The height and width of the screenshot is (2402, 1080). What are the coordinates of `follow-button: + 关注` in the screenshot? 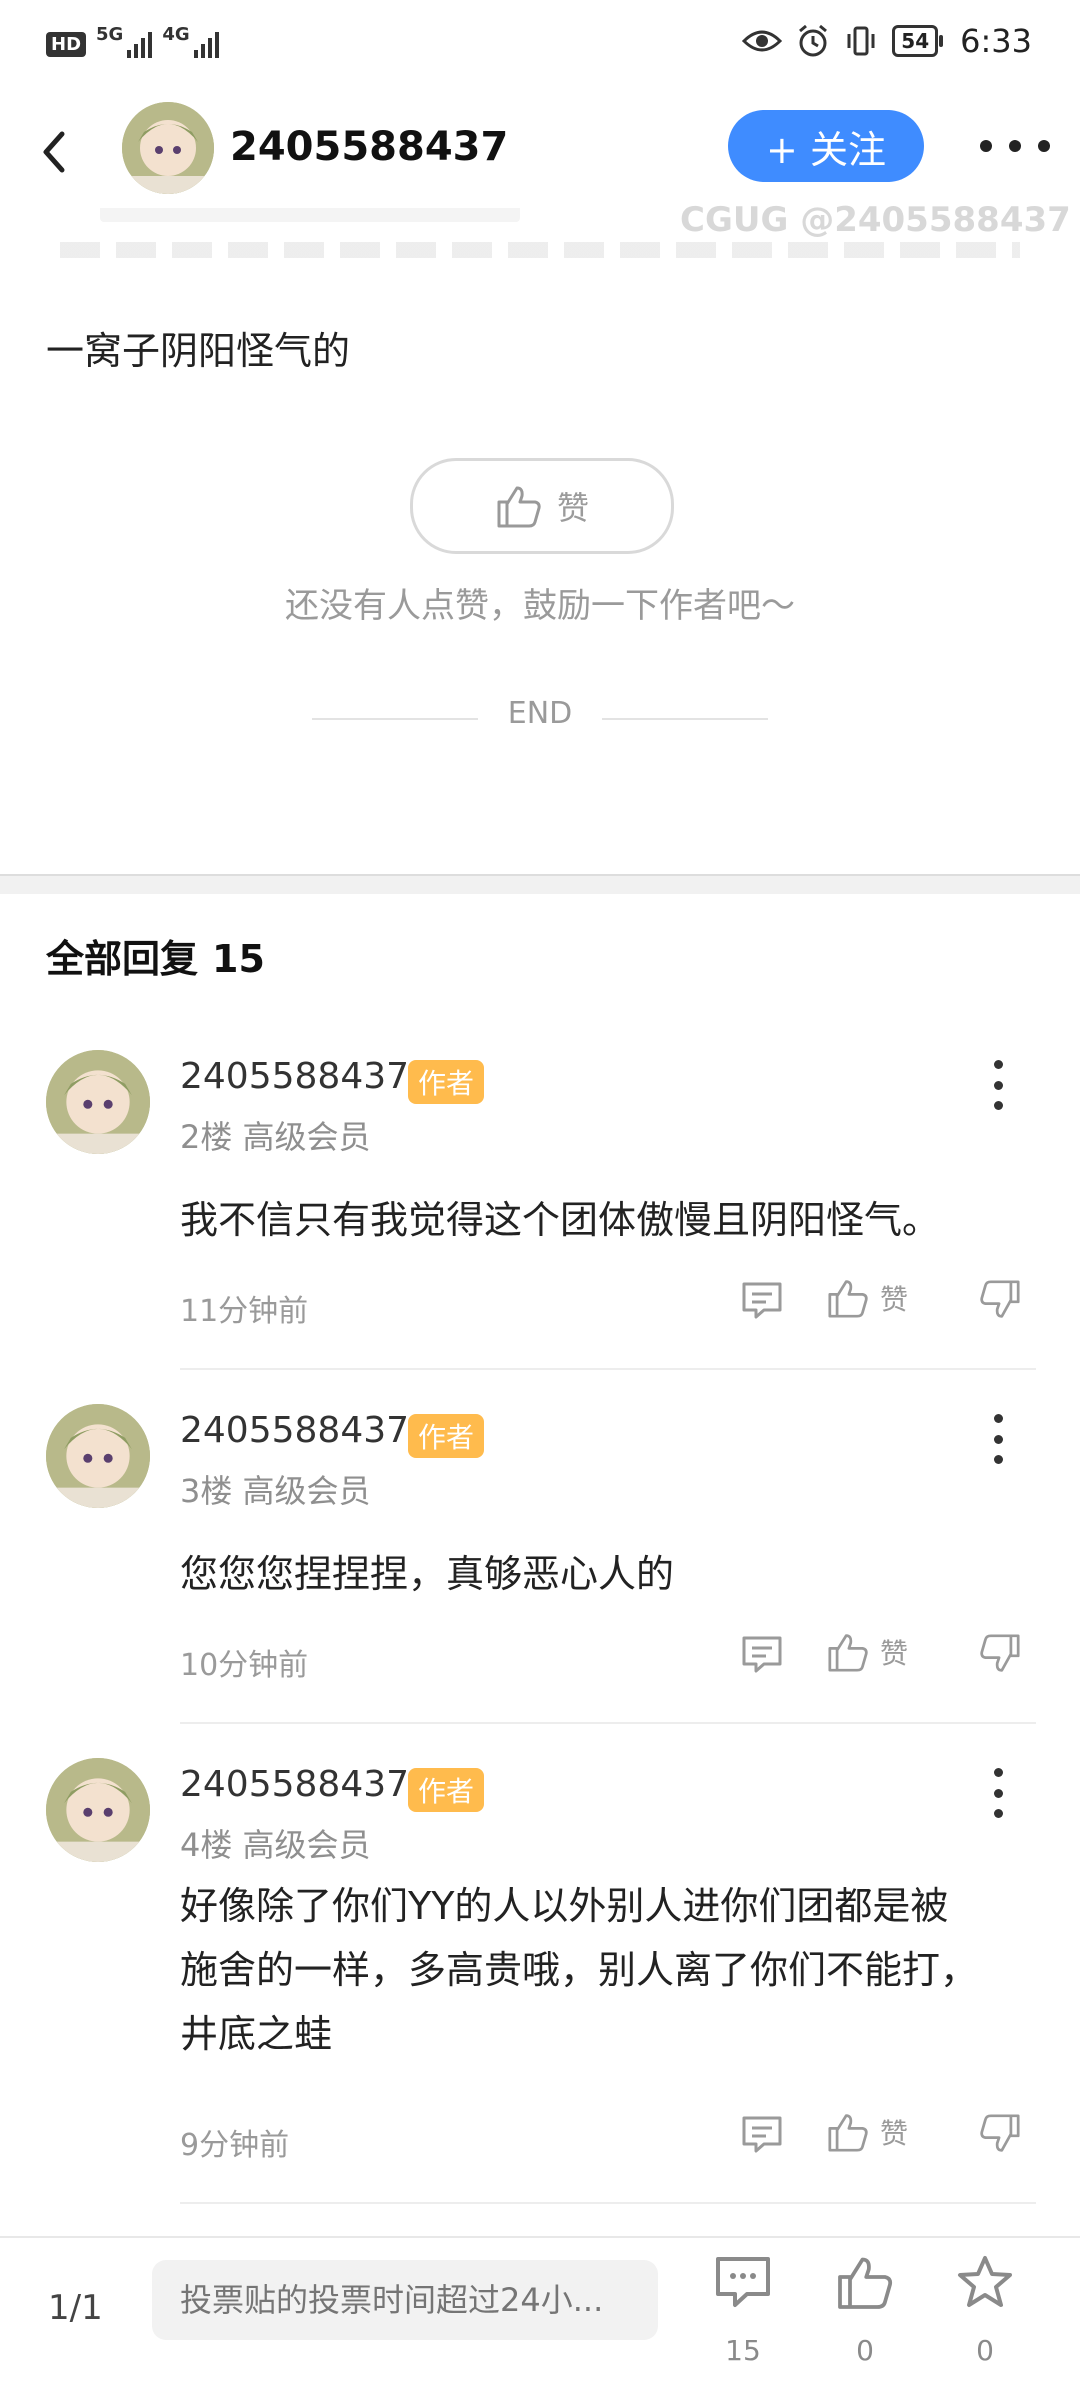 It's located at (826, 146).